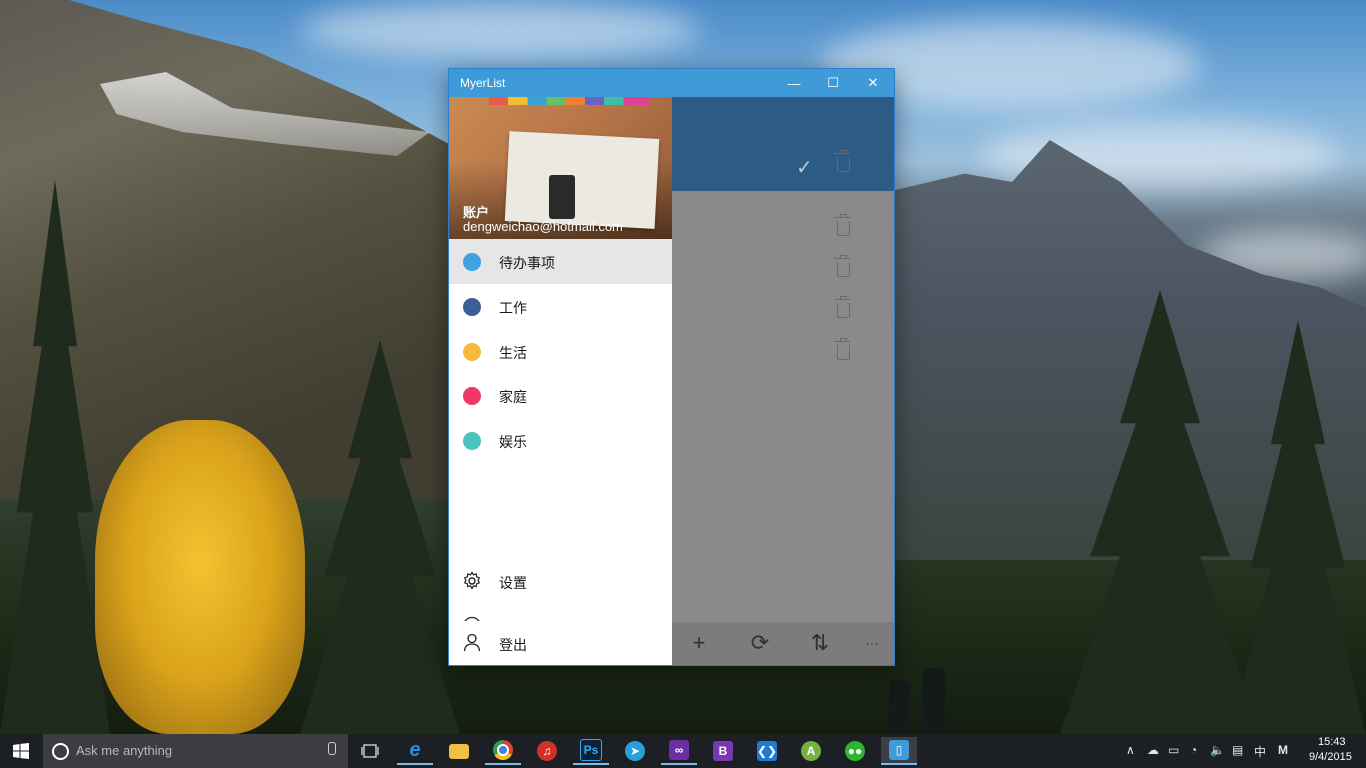 Image resolution: width=1366 pixels, height=768 pixels. What do you see at coordinates (1130, 750) in the screenshot?
I see `chevron-up-icon: ∧` at bounding box center [1130, 750].